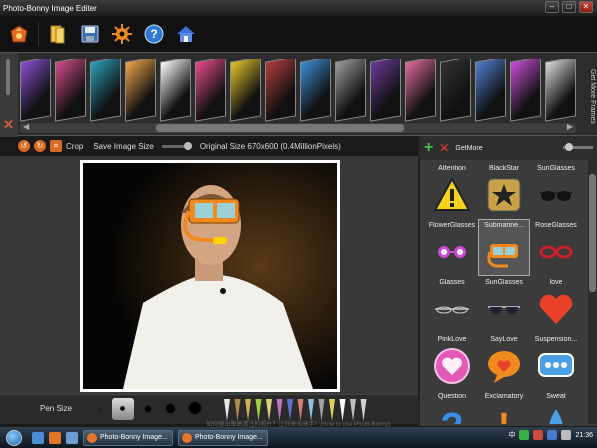  I want to click on image-size-knob, so click(187, 145).